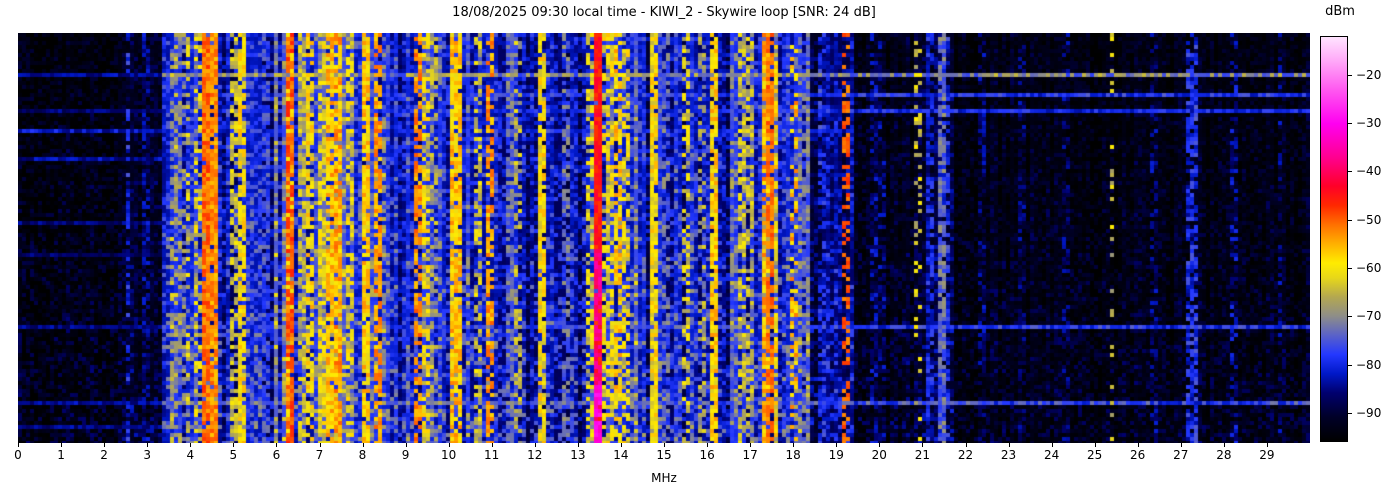  Describe the element at coordinates (1224, 455) in the screenshot. I see `x-tick-label: 28` at that location.